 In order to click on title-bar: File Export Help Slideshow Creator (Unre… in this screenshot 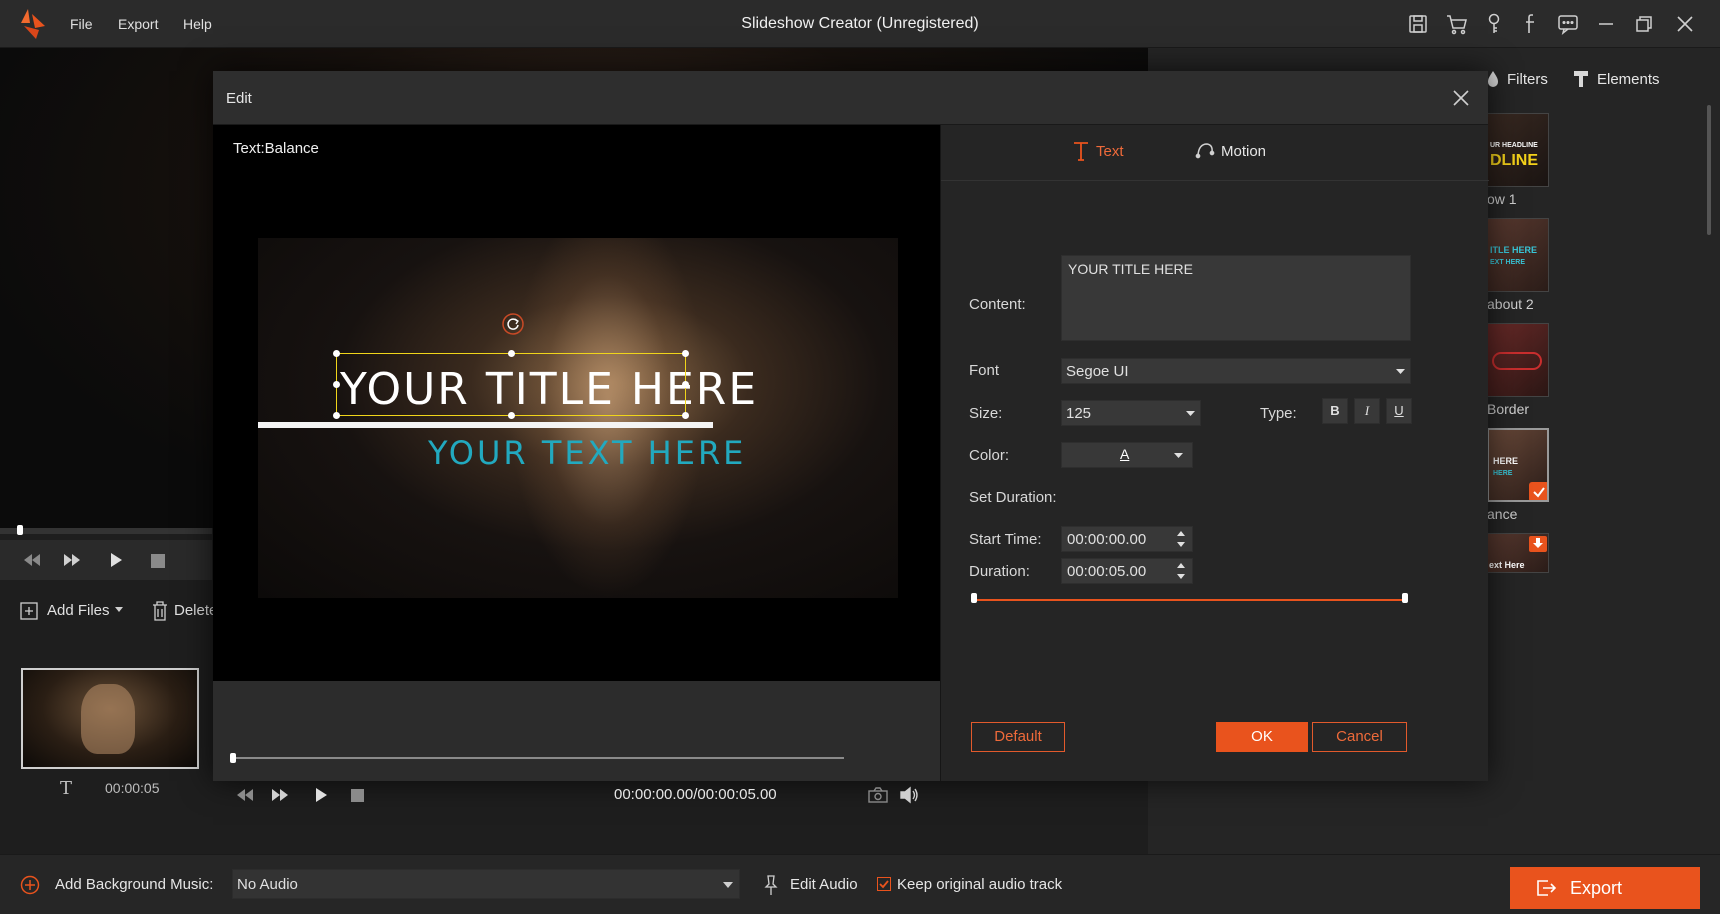, I will do `click(860, 24)`.